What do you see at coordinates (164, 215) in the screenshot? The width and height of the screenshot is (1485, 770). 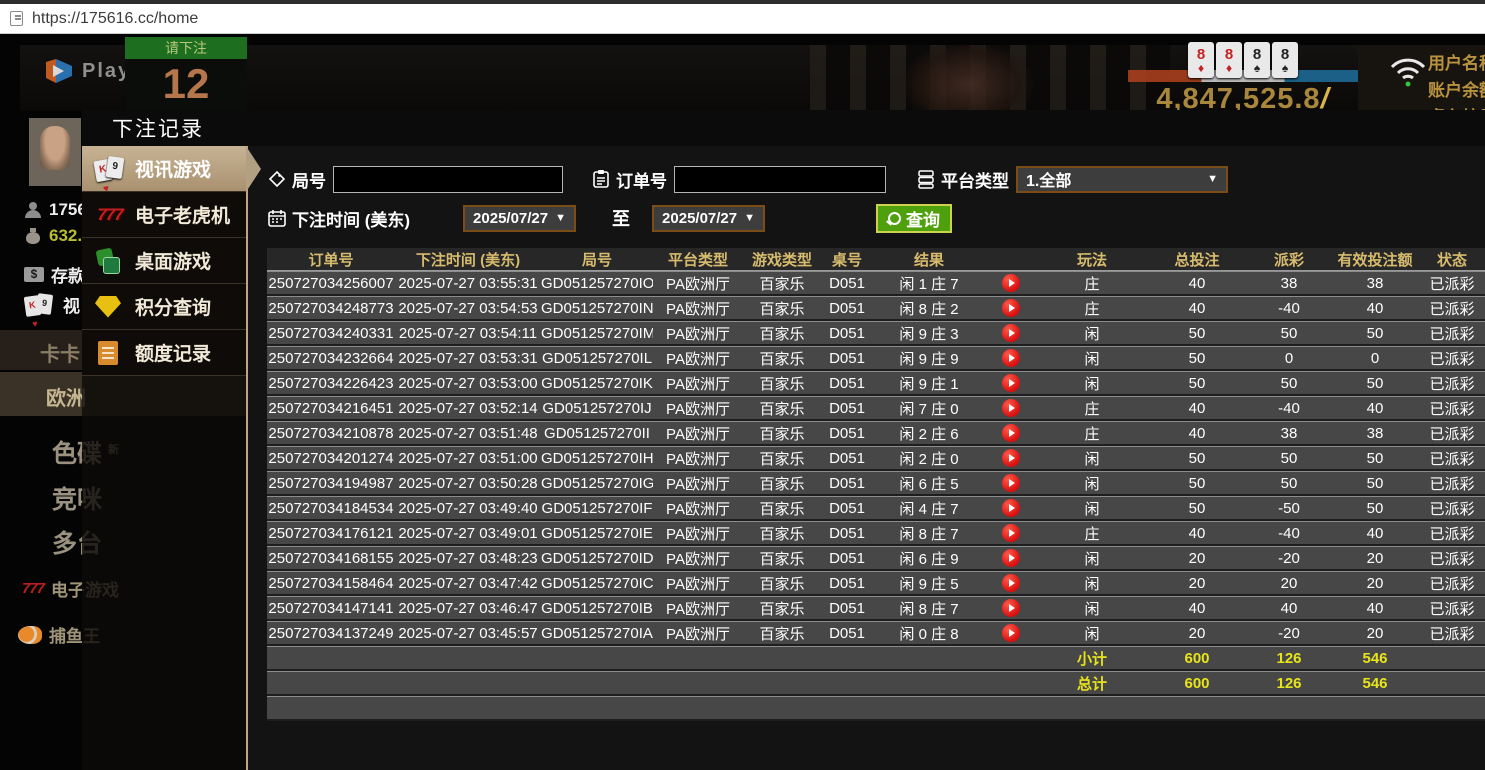 I see `tab-slots: 777 电子老虎机` at bounding box center [164, 215].